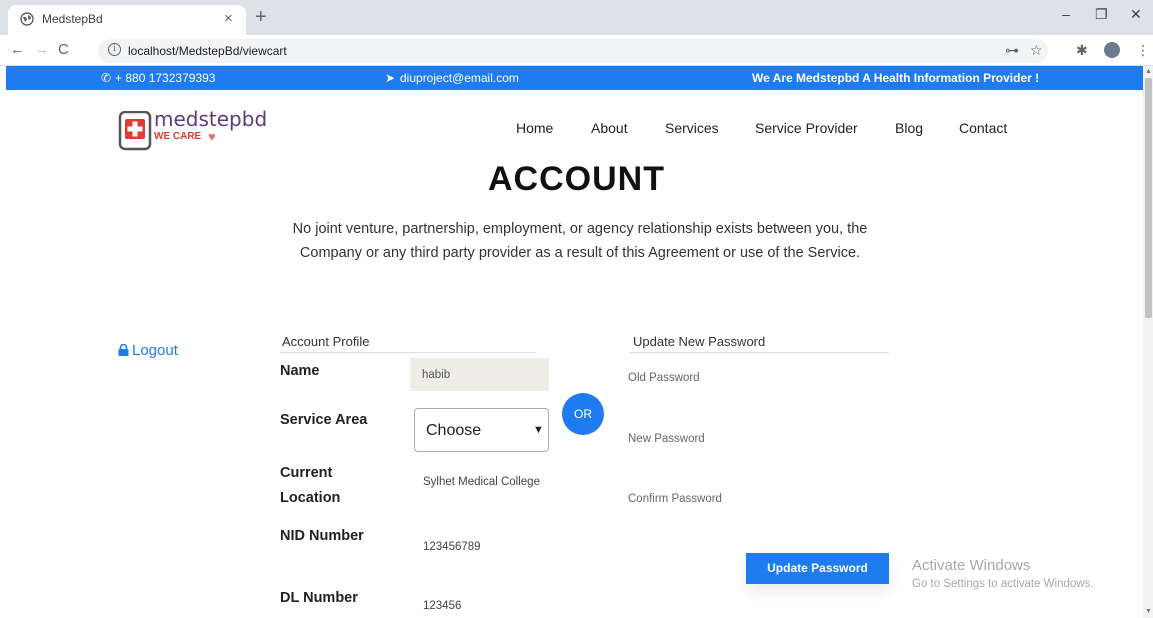  I want to click on service-area-label: Service Area, so click(324, 420).